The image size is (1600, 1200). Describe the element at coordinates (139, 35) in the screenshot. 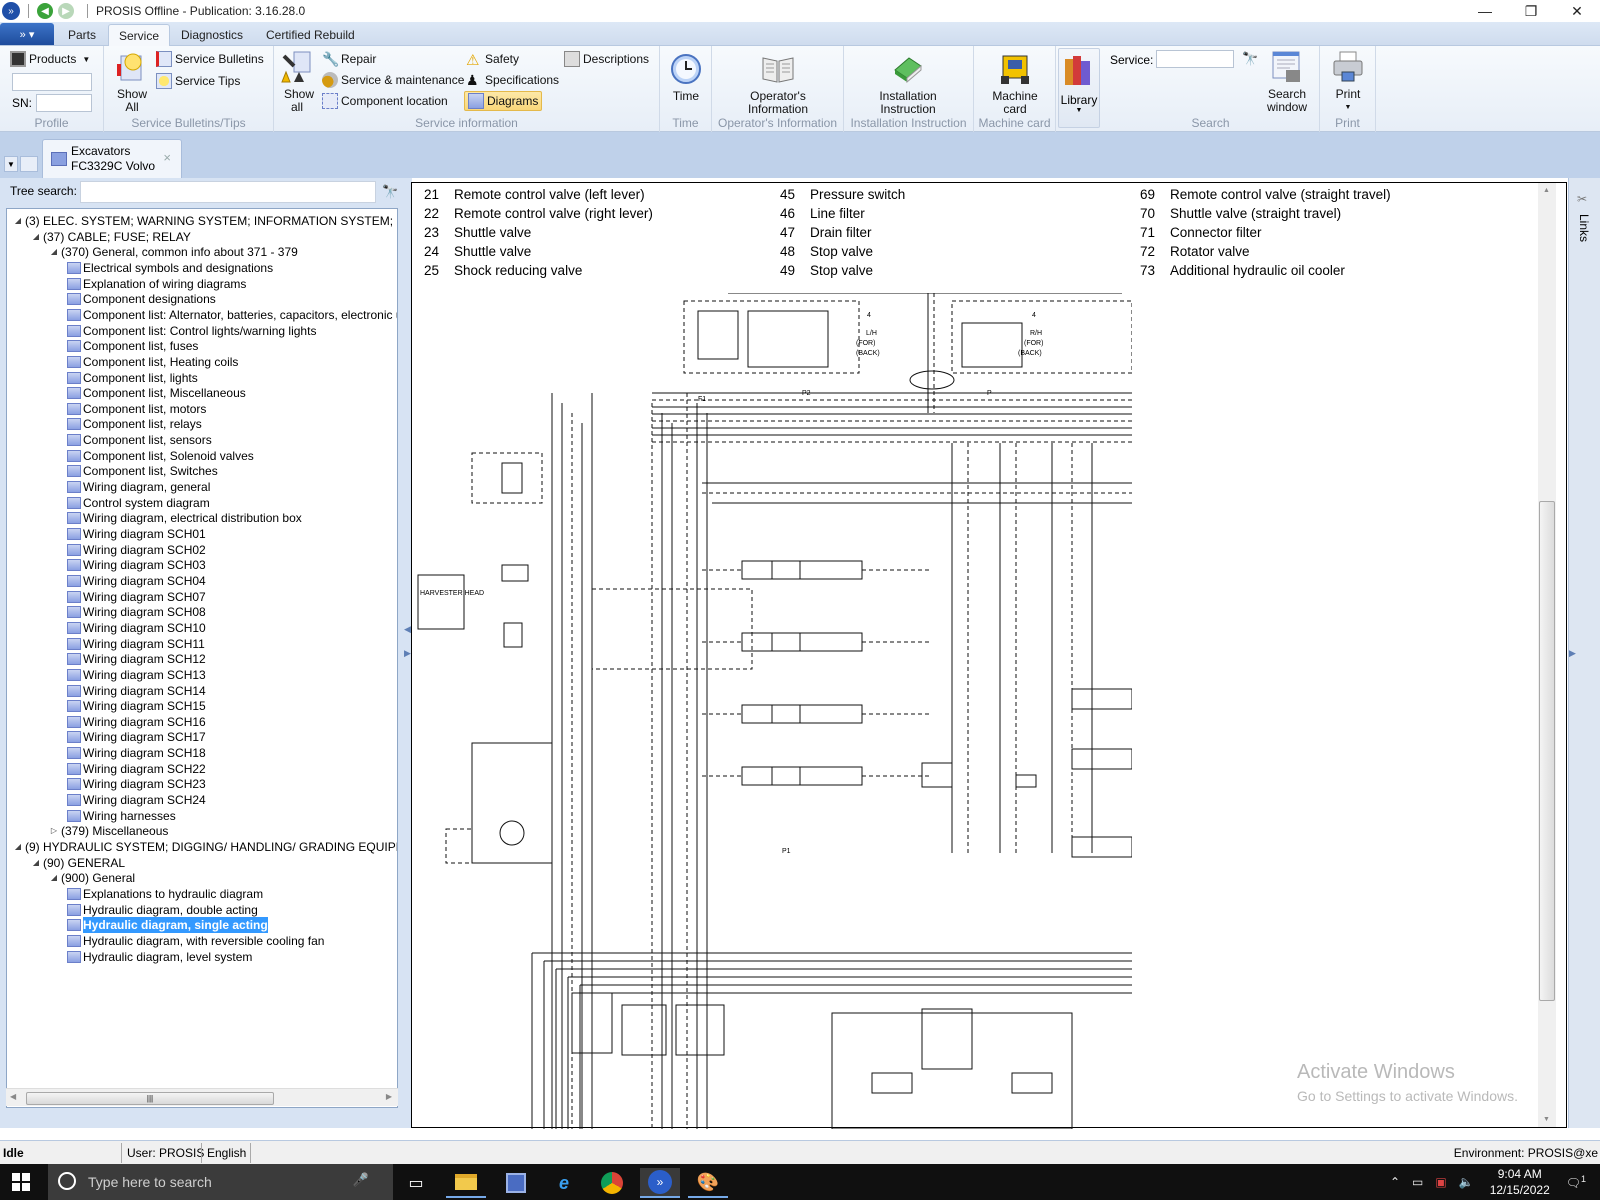

I see `tab-service: Service` at that location.